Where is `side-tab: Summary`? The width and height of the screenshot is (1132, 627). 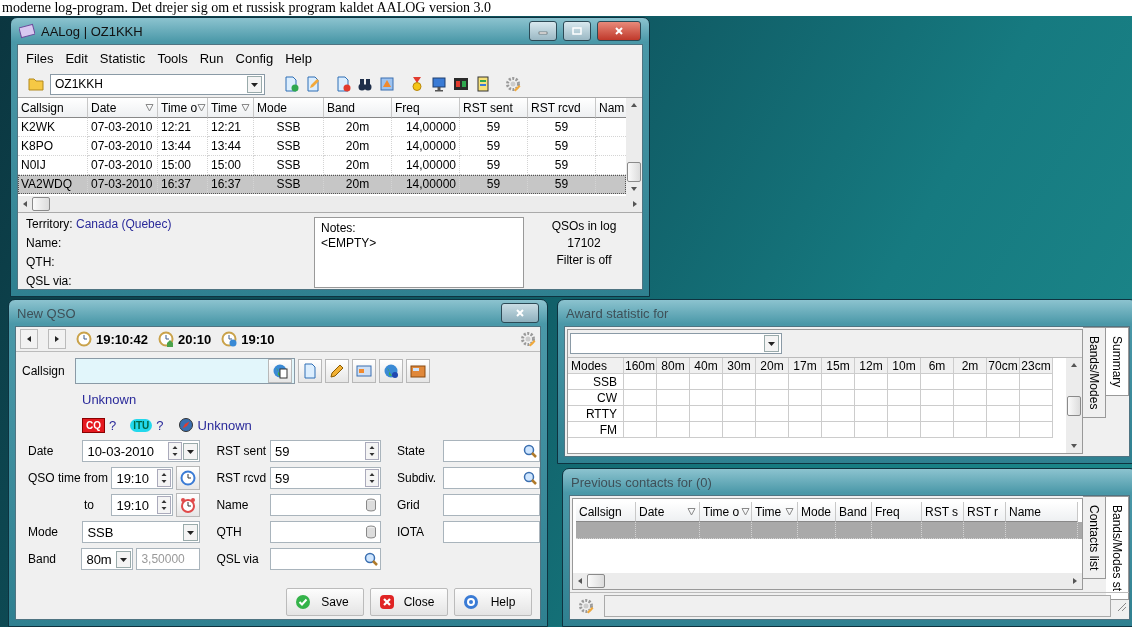
side-tab: Summary is located at coordinates (1117, 362).